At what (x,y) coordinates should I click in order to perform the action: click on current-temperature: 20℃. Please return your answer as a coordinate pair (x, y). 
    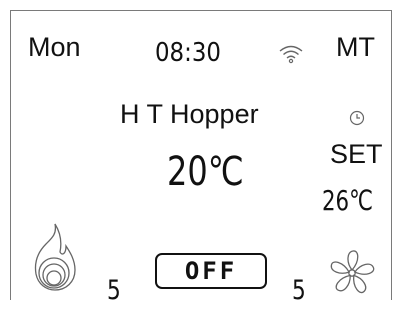
    Looking at the image, I should click on (205, 172).